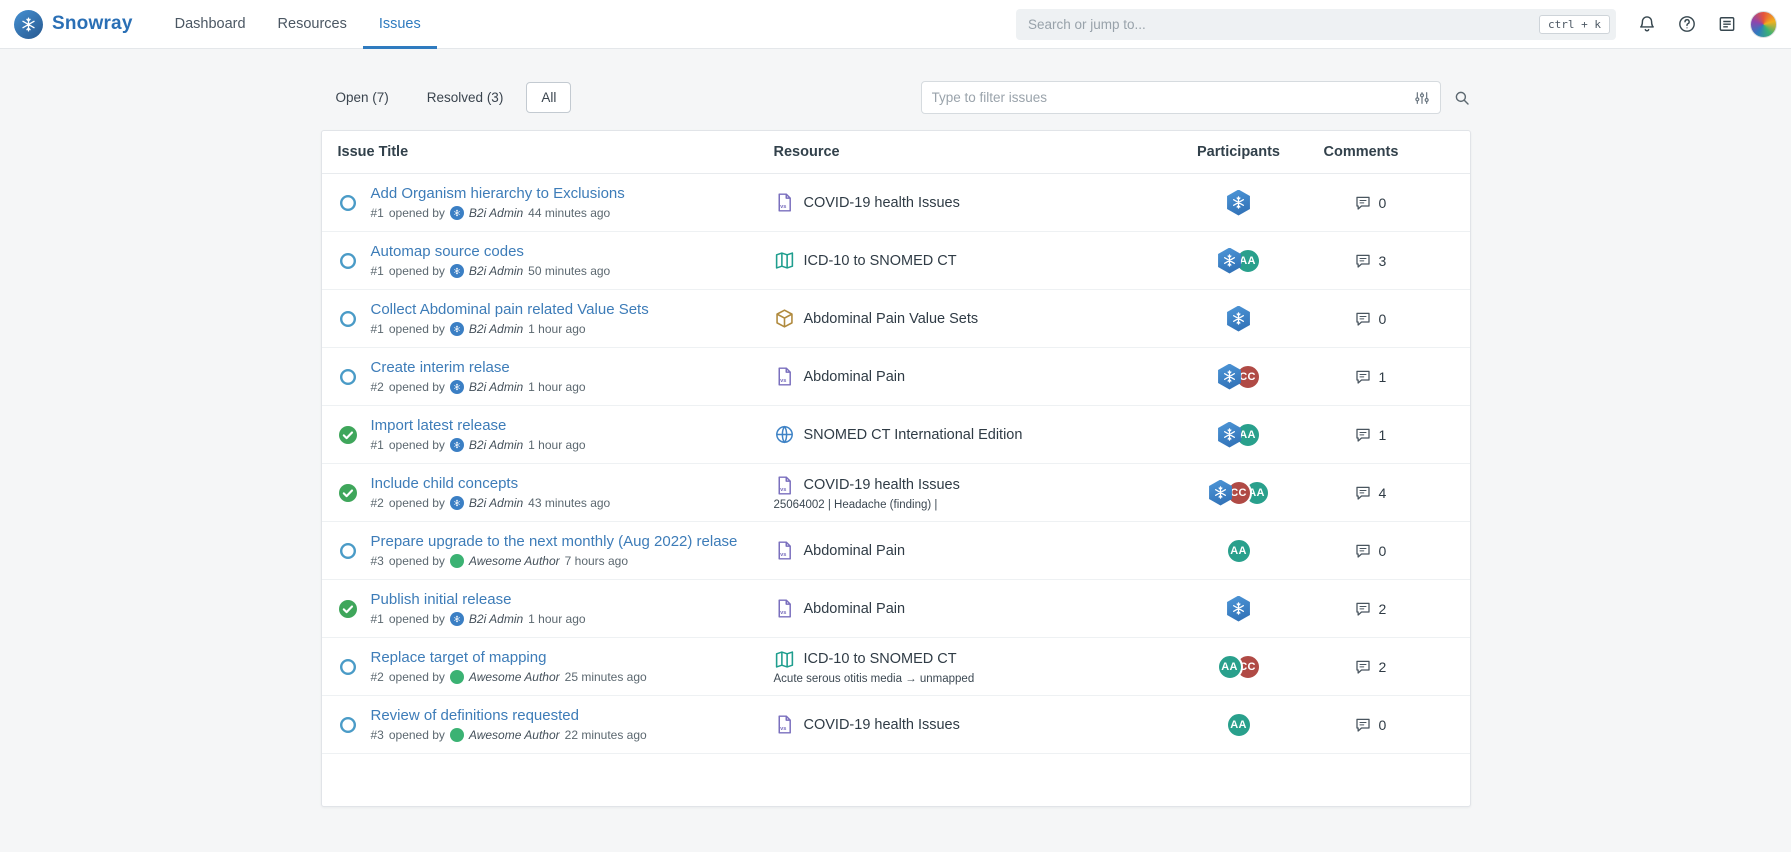  I want to click on brand: Snowray, so click(73, 24).